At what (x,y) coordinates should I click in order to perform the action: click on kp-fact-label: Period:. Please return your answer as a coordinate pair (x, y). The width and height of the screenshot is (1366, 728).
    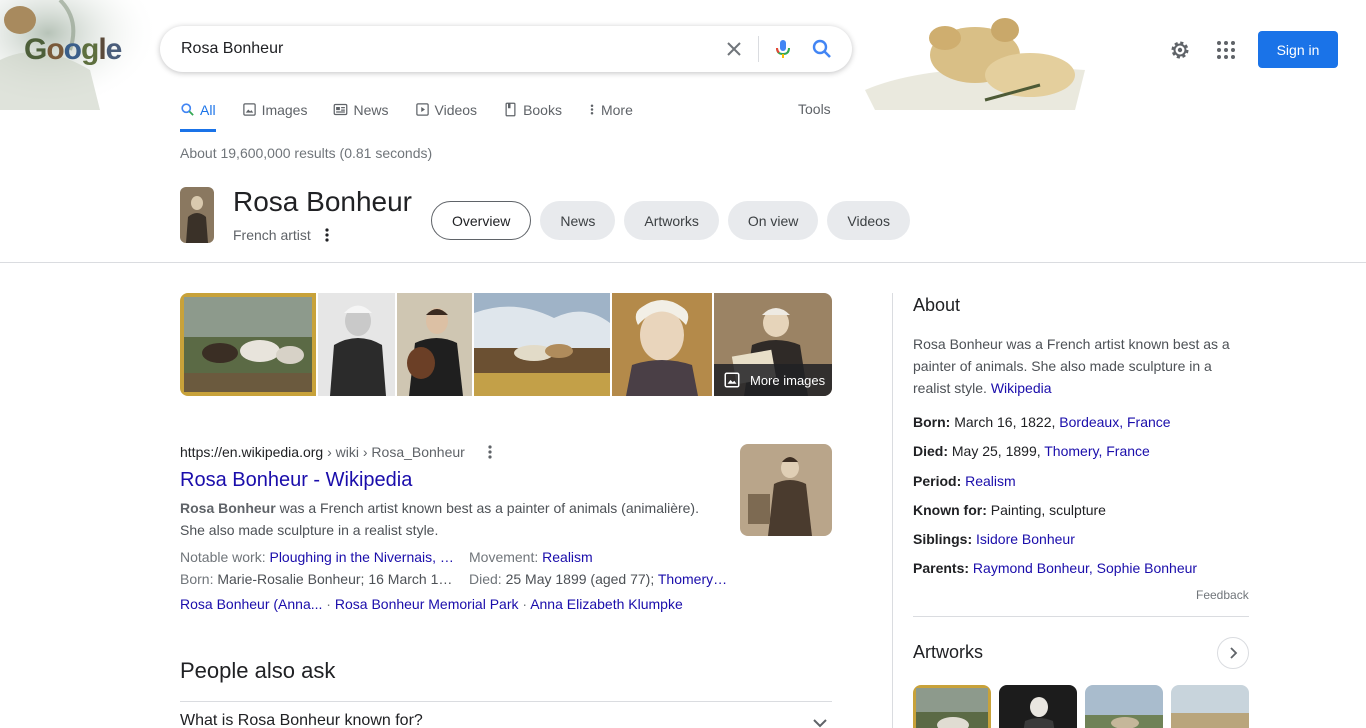
    Looking at the image, I should click on (937, 481).